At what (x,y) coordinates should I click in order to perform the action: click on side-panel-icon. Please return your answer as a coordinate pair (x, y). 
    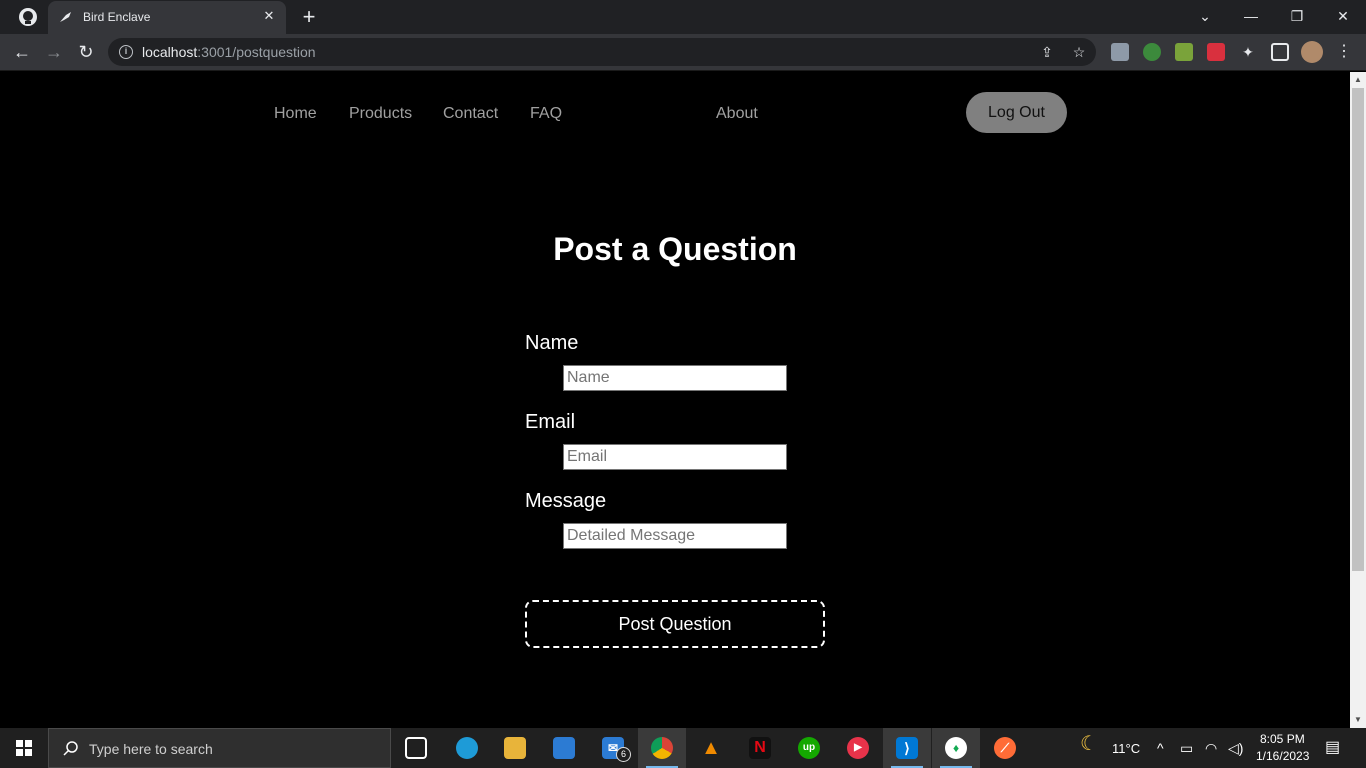
    Looking at the image, I should click on (1280, 52).